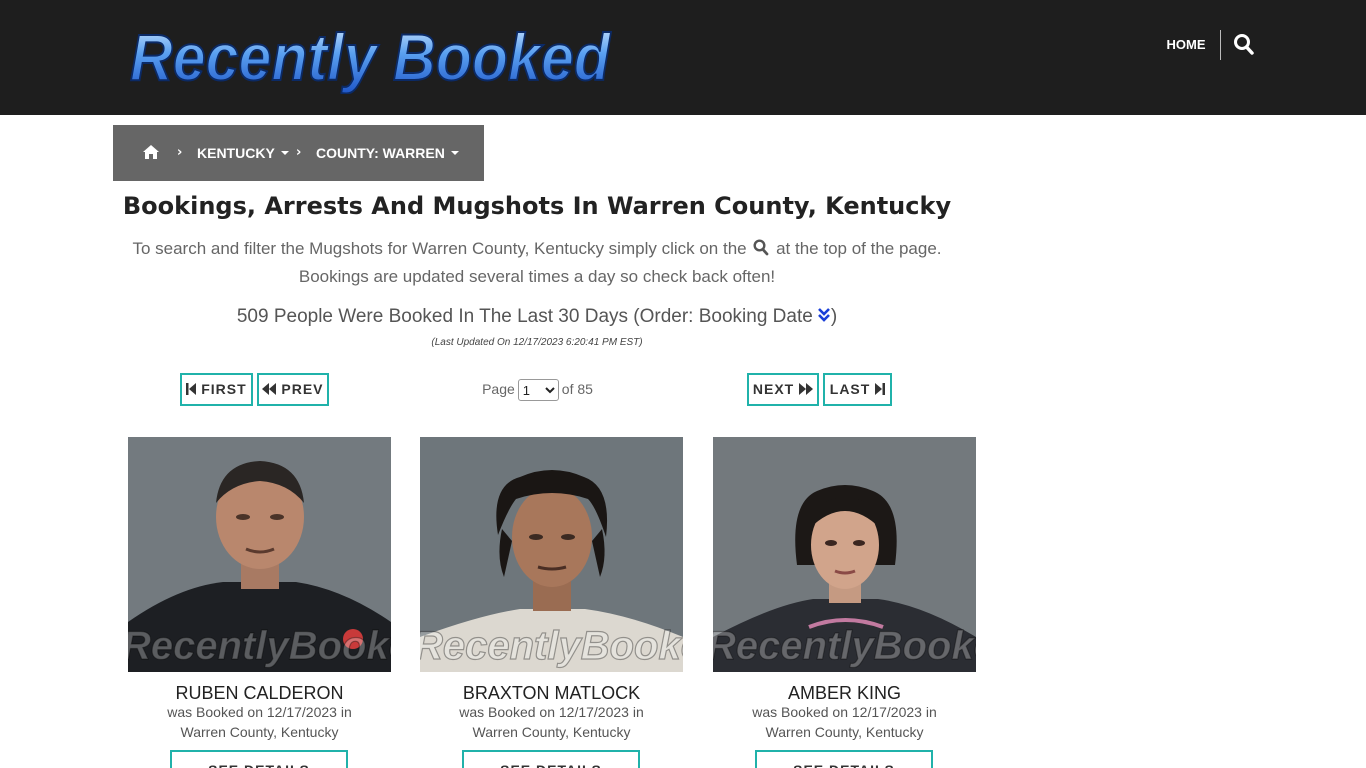  Describe the element at coordinates (806, 389) in the screenshot. I see `forward-icon` at that location.